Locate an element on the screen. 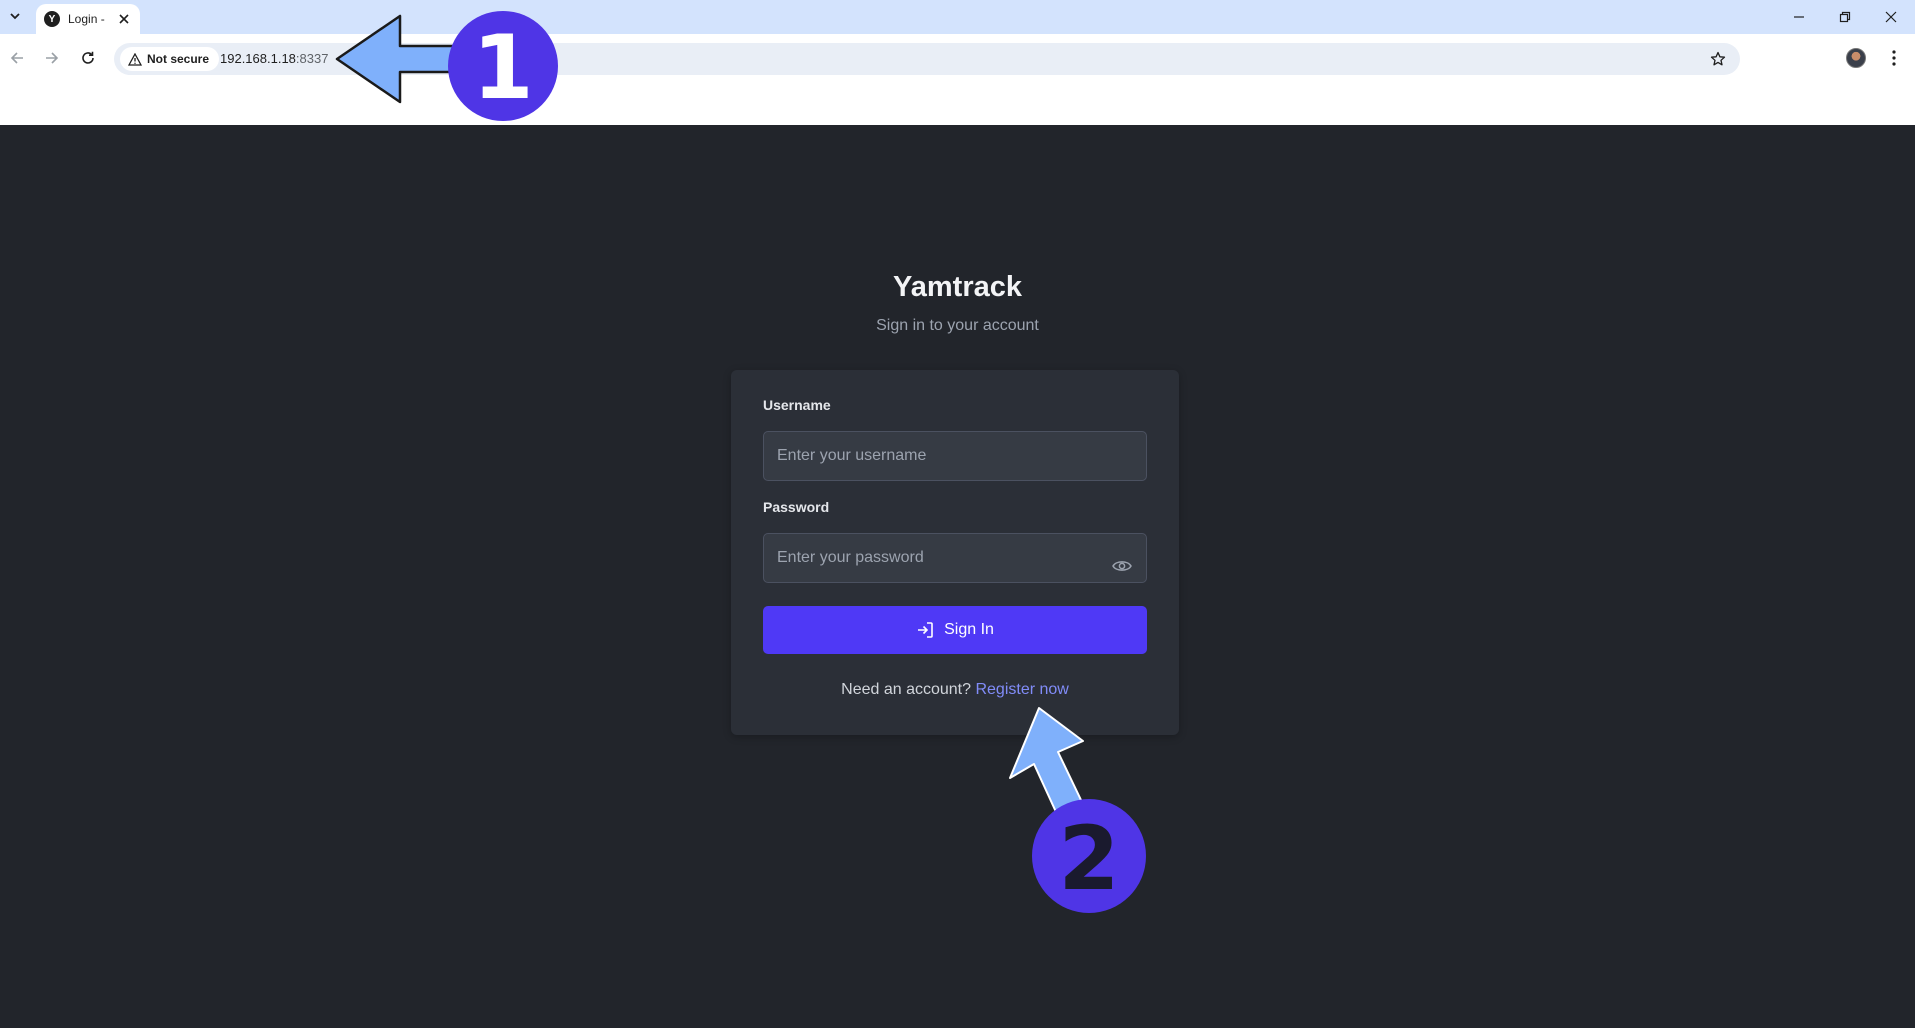  tab-search-button is located at coordinates (15, 16).